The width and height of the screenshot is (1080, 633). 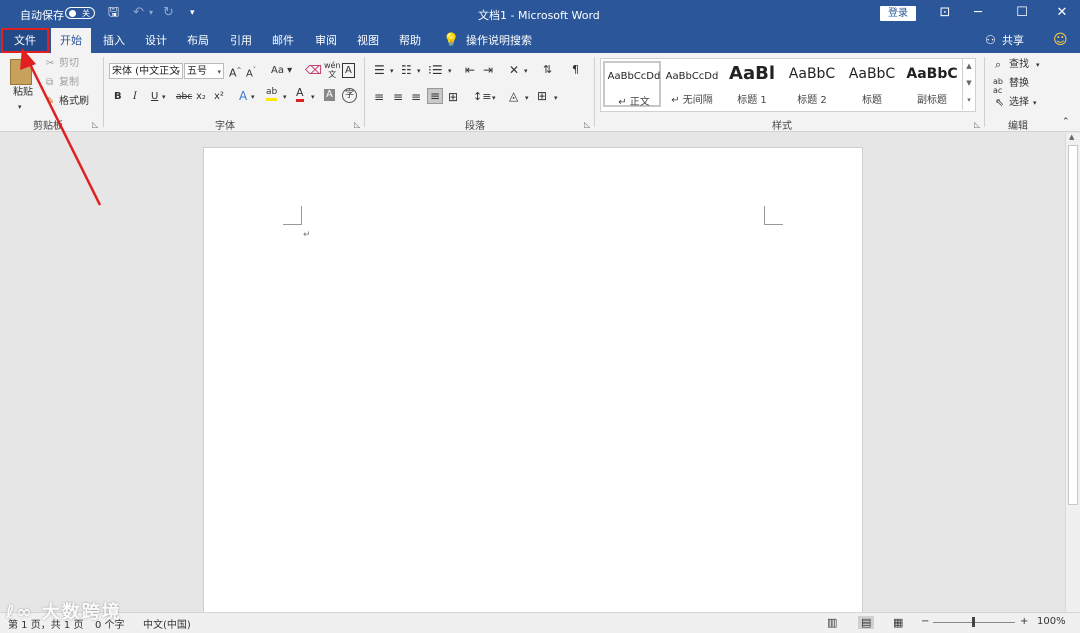 I want to click on underline-dropdown-icon: ▾, so click(x=164, y=97).